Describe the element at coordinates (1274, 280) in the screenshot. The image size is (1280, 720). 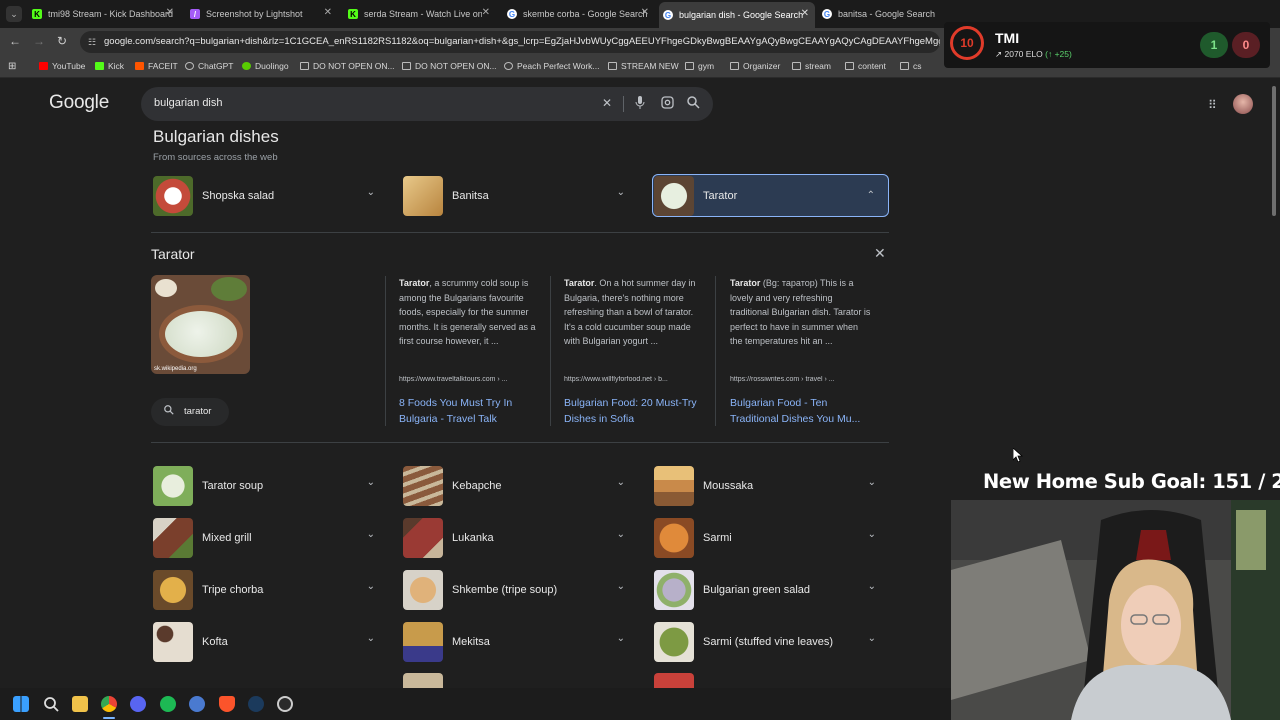
I see `page-scrollbar` at that location.